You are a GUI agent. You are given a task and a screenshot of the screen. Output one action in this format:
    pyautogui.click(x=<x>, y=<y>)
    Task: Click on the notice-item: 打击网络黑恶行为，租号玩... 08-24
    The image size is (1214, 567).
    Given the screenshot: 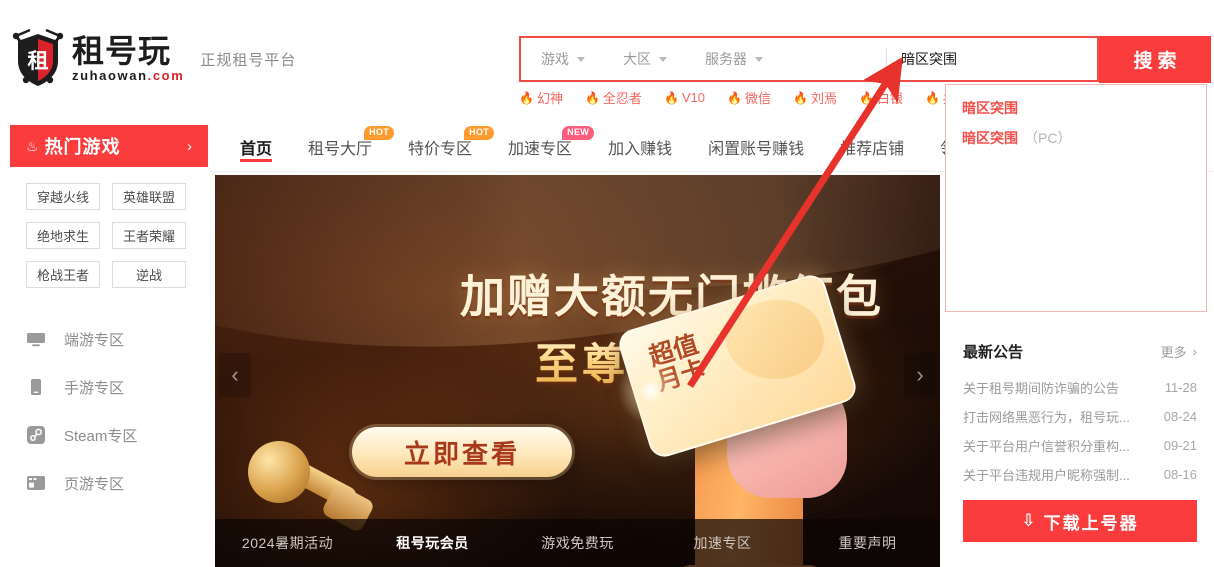 What is the action you would take?
    pyautogui.click(x=1080, y=416)
    